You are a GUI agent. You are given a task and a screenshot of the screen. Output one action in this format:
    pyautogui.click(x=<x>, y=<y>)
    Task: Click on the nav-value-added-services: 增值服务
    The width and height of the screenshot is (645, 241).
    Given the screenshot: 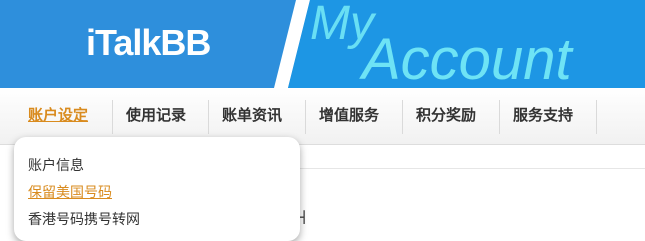 What is the action you would take?
    pyautogui.click(x=349, y=116)
    